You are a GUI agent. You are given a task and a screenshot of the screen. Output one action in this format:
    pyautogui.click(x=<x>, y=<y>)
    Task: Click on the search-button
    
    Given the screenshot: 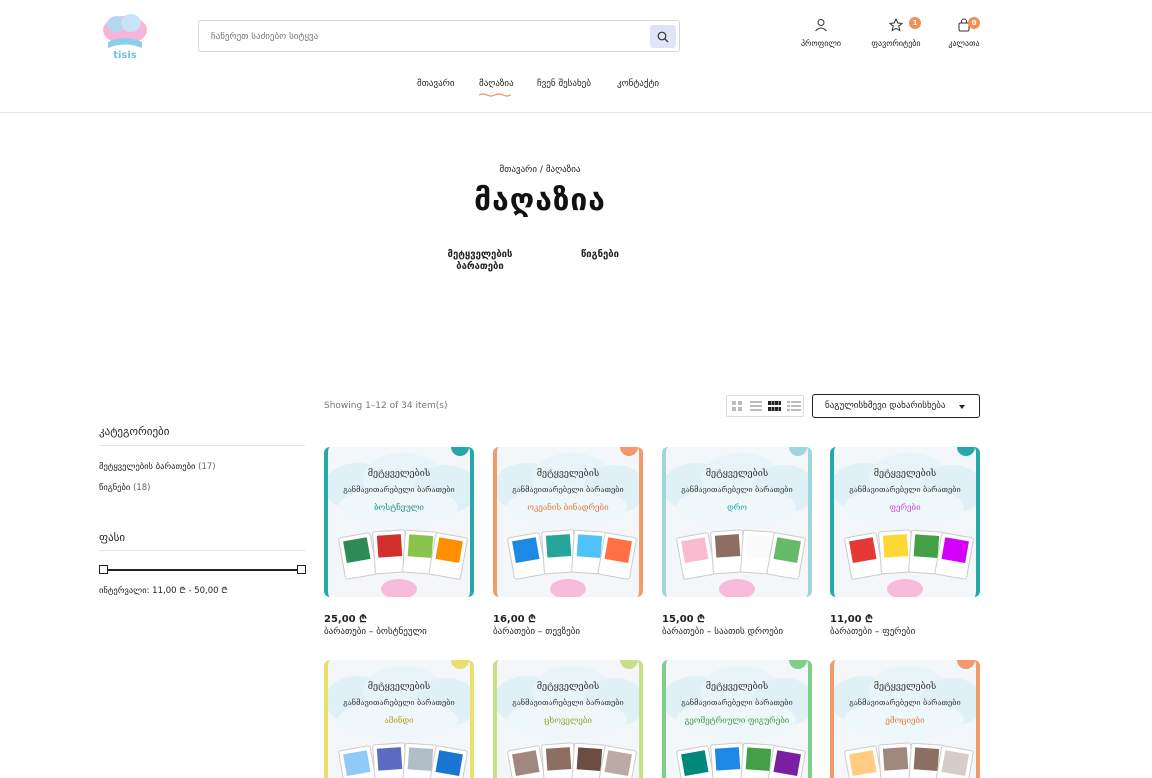 What is the action you would take?
    pyautogui.click(x=663, y=36)
    